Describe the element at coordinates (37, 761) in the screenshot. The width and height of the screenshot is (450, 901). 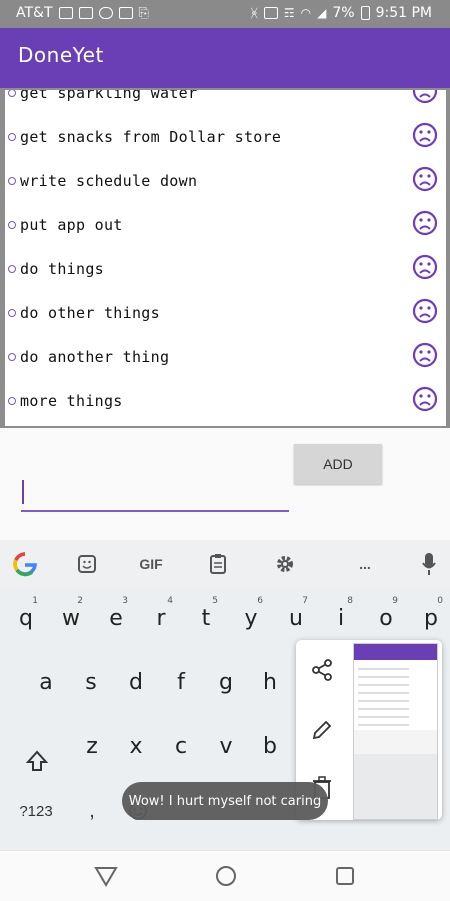
I see `shift-key` at that location.